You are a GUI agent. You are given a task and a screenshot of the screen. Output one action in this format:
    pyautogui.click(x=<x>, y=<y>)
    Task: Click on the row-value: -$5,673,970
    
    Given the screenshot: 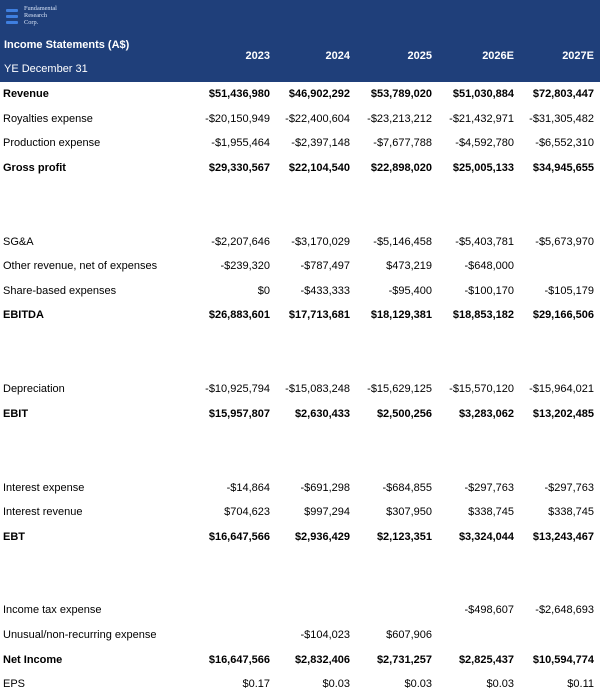 What is the action you would take?
    pyautogui.click(x=564, y=241)
    